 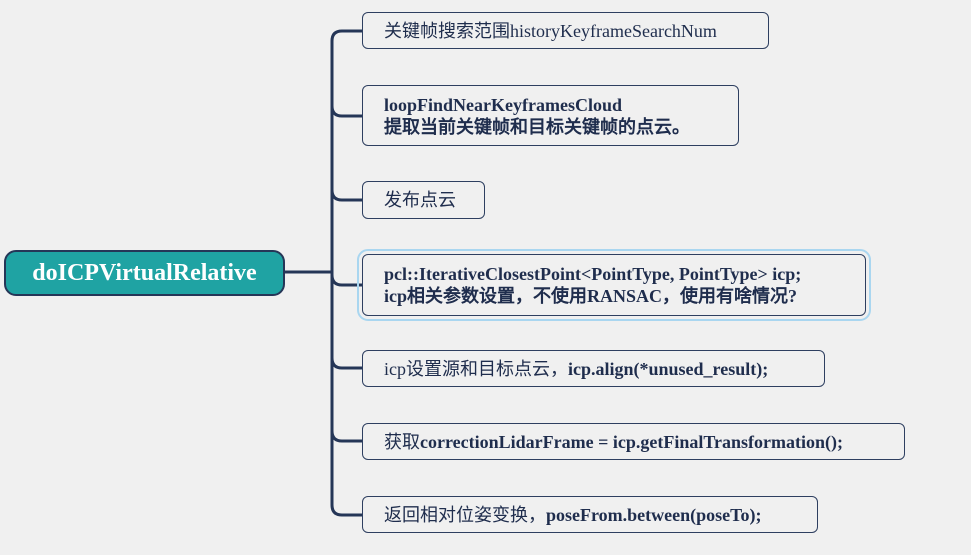 I want to click on subtopic-node: icp设置源和目标点云，icp.align(*unused_result);, so click(x=593, y=368).